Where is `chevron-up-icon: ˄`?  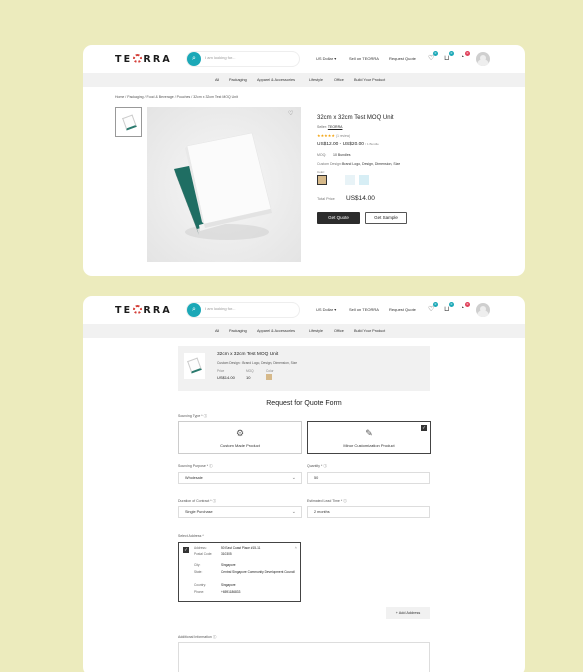 chevron-up-icon: ˄ is located at coordinates (296, 547).